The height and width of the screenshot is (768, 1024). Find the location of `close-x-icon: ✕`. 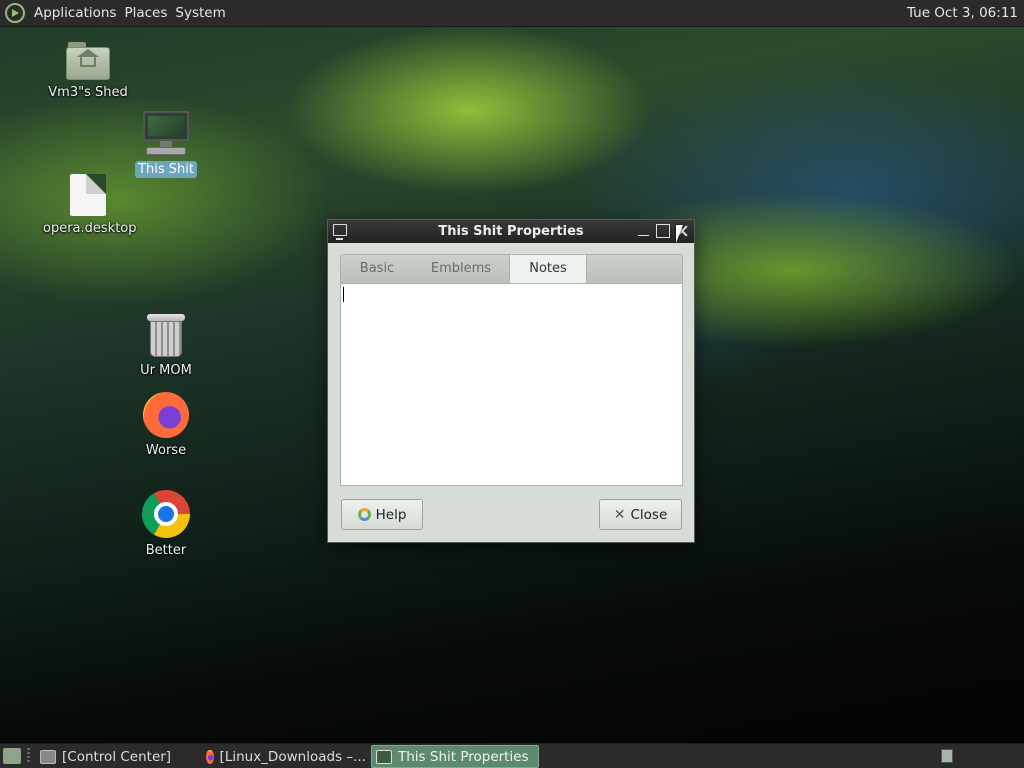

close-x-icon: ✕ is located at coordinates (619, 514).